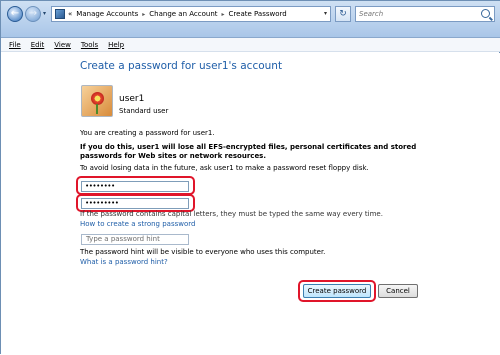  I want to click on control-panel-icon, so click(60, 14).